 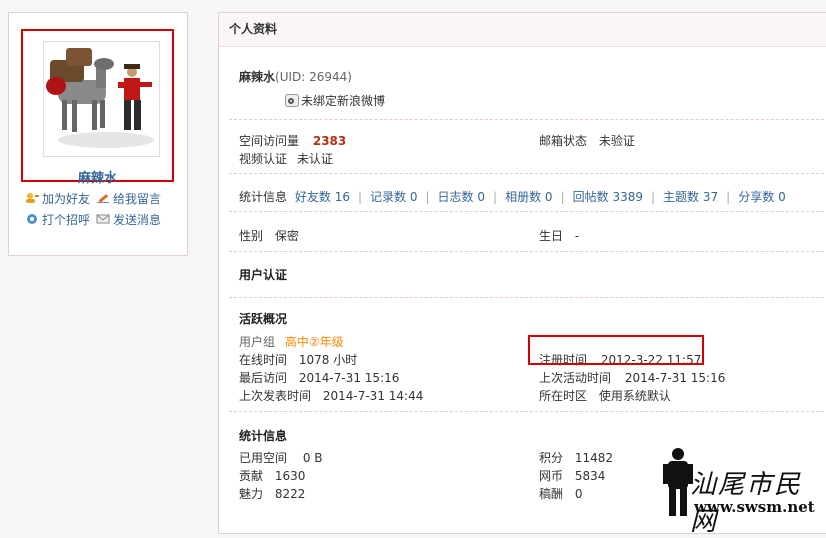 What do you see at coordinates (343, 100) in the screenshot?
I see `weibo-text: 未绑定新浪微博` at bounding box center [343, 100].